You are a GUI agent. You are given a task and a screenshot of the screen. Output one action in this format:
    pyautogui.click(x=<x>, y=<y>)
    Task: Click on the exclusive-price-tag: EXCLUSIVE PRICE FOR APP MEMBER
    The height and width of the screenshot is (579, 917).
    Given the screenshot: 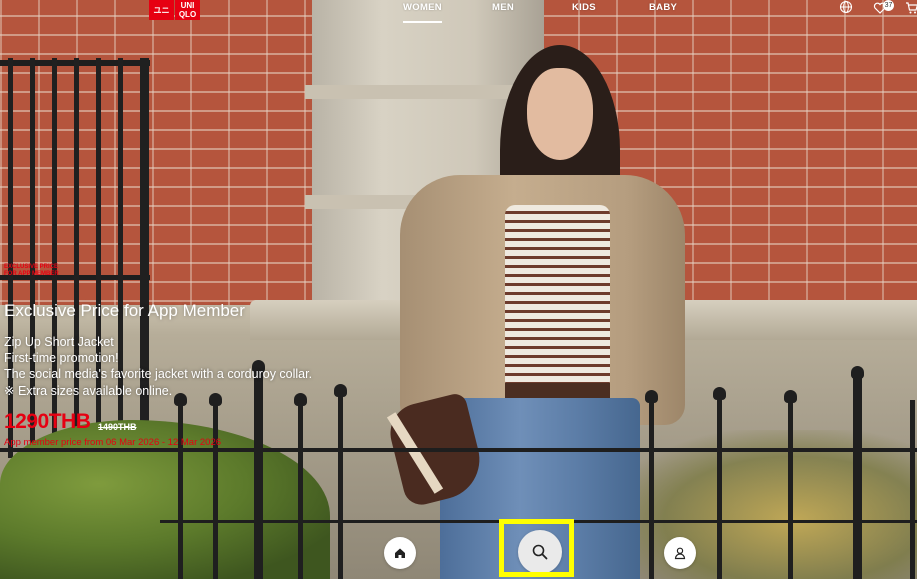 What is the action you would take?
    pyautogui.click(x=31, y=270)
    